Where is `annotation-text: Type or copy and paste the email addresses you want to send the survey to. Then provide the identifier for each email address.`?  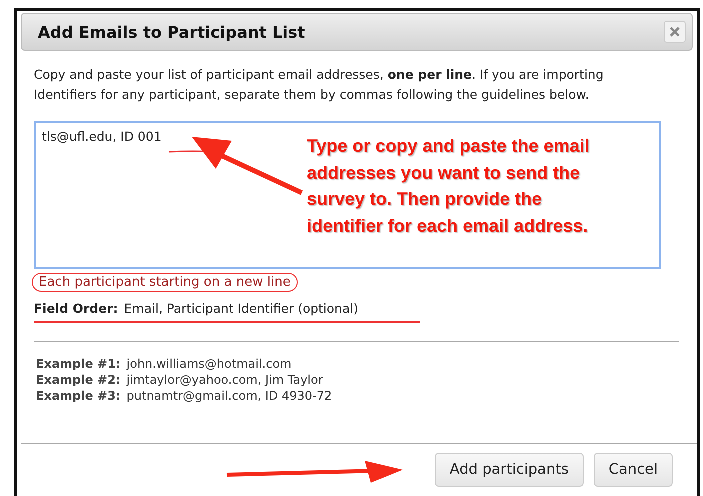 annotation-text: Type or copy and paste the email addresses you want to send the survey to. Then provide the identifier for each email address. is located at coordinates (449, 186).